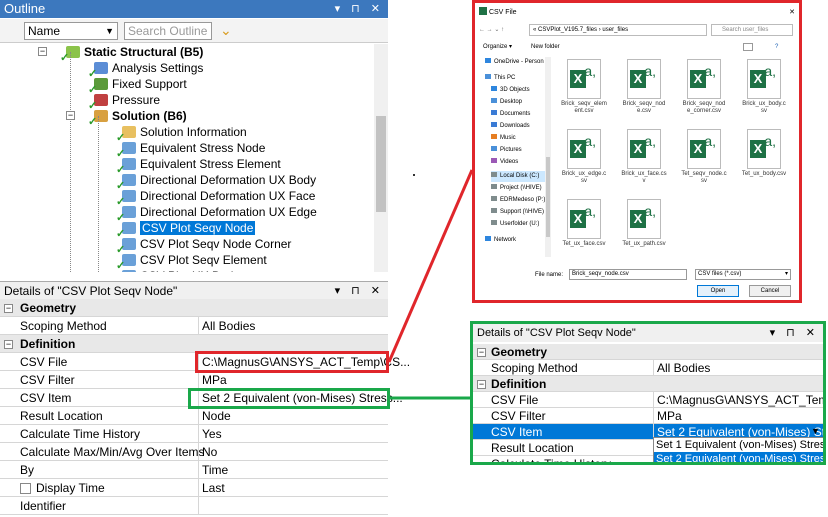  I want to click on file-label: Tet_seqv_node.csv, so click(704, 177).